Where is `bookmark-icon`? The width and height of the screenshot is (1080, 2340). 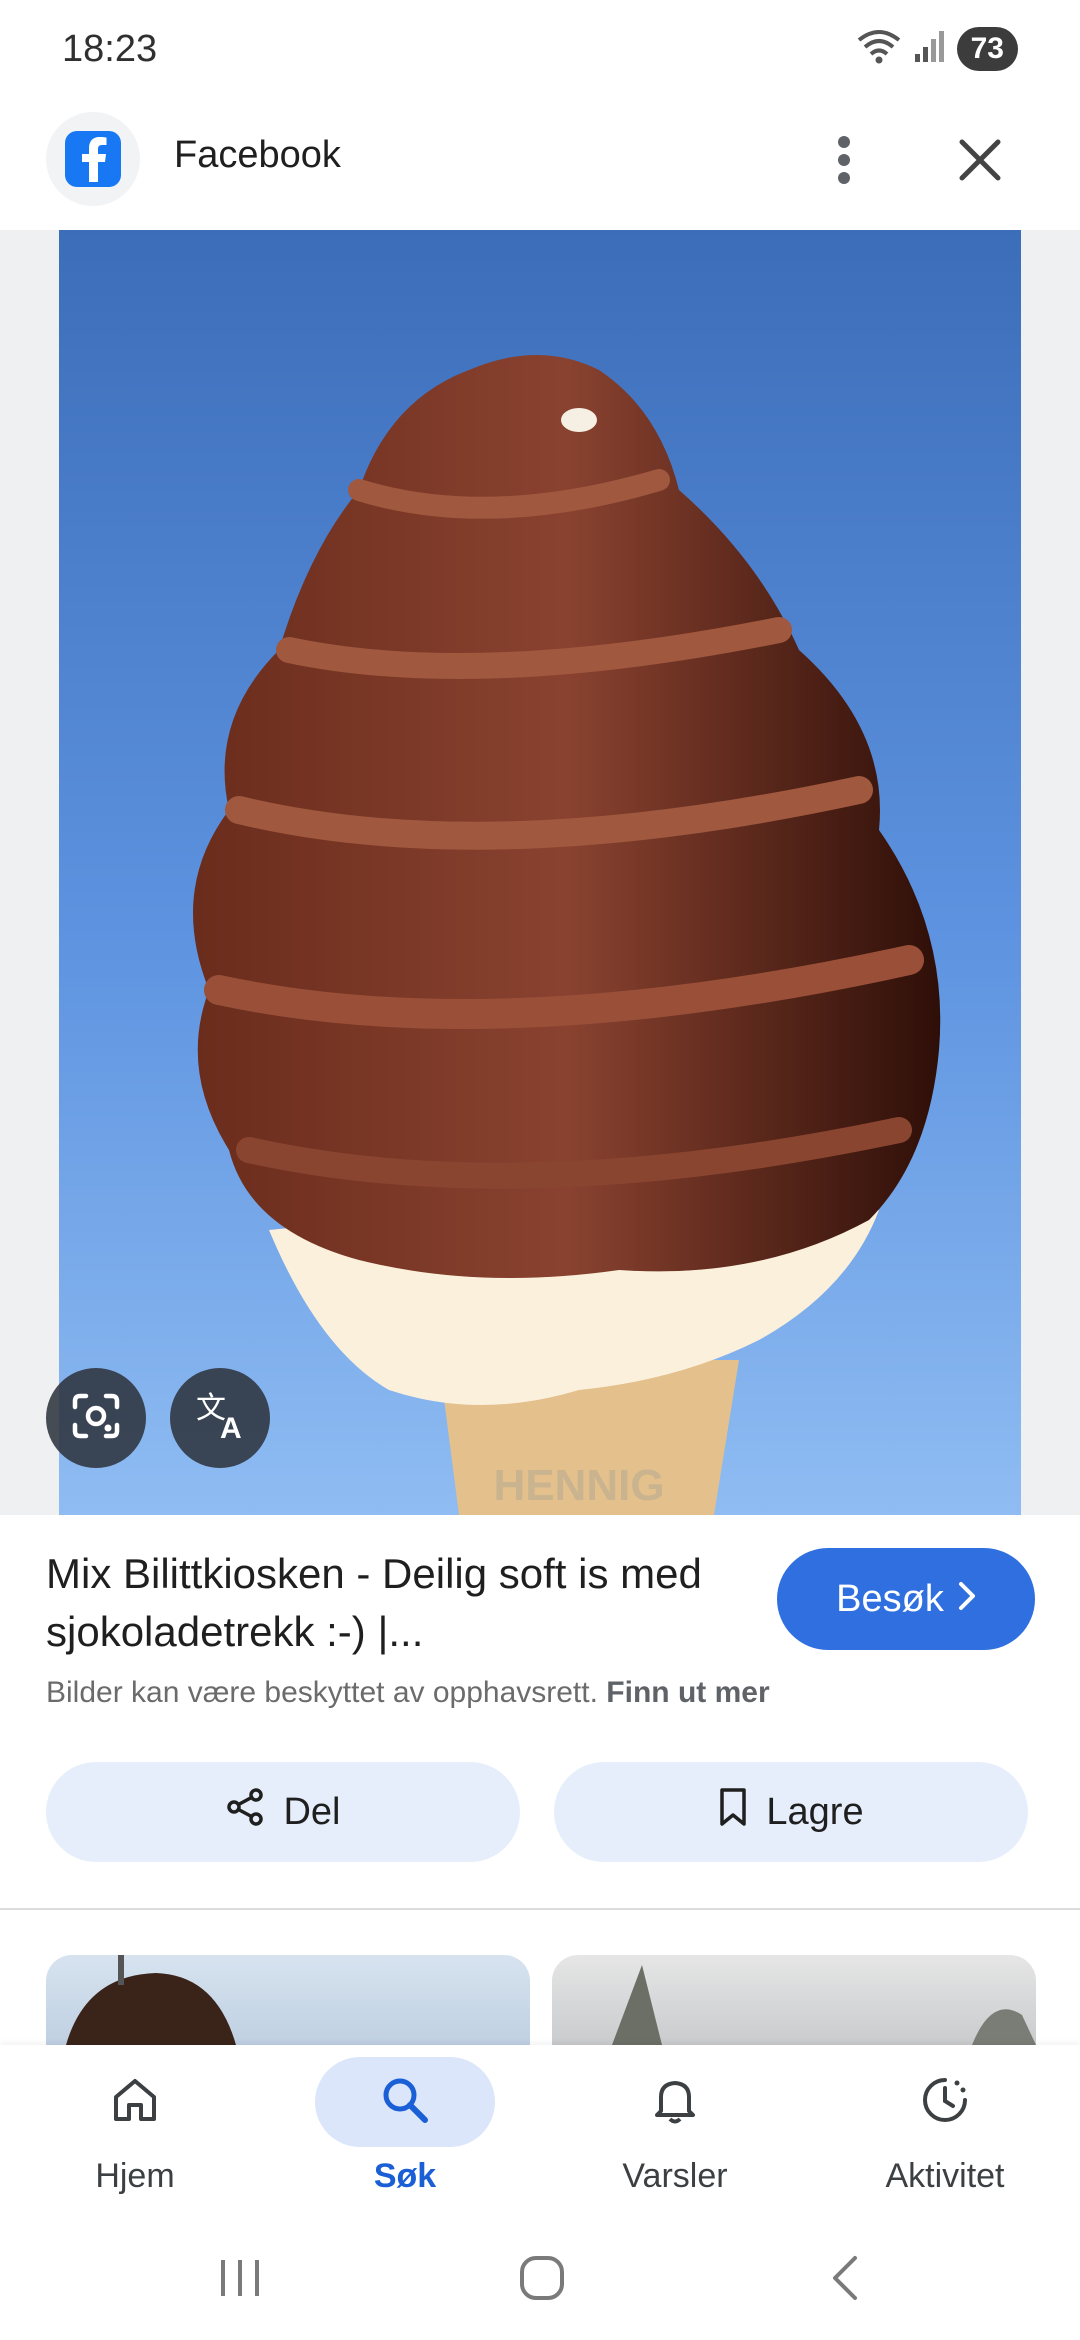
bookmark-icon is located at coordinates (733, 1812).